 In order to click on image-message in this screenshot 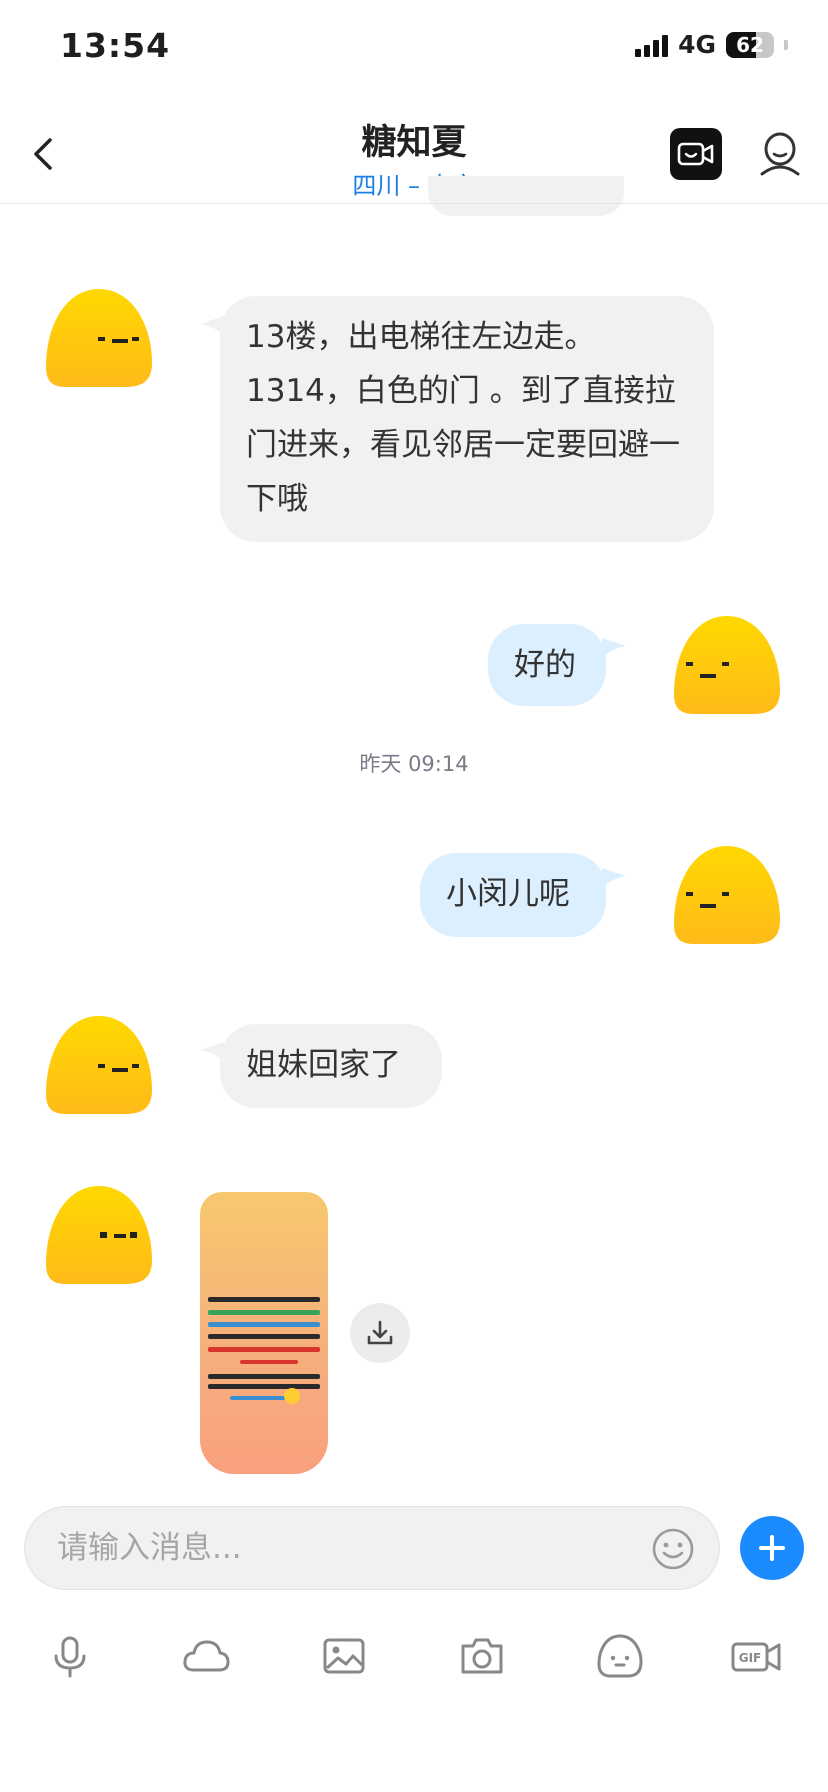, I will do `click(264, 1333)`.